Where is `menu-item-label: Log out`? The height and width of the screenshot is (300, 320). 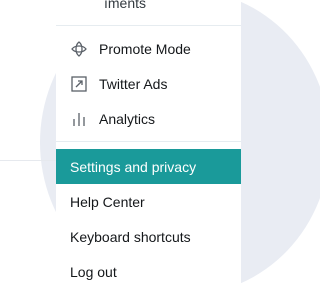
menu-item-label: Log out is located at coordinates (93, 271).